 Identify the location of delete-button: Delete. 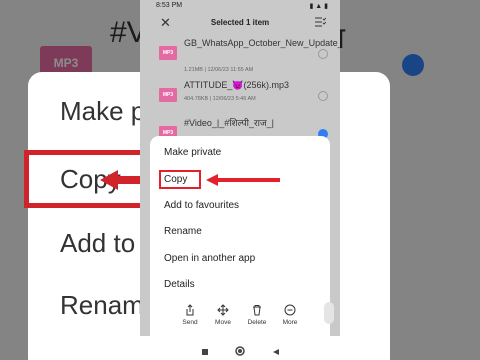
(257, 315).